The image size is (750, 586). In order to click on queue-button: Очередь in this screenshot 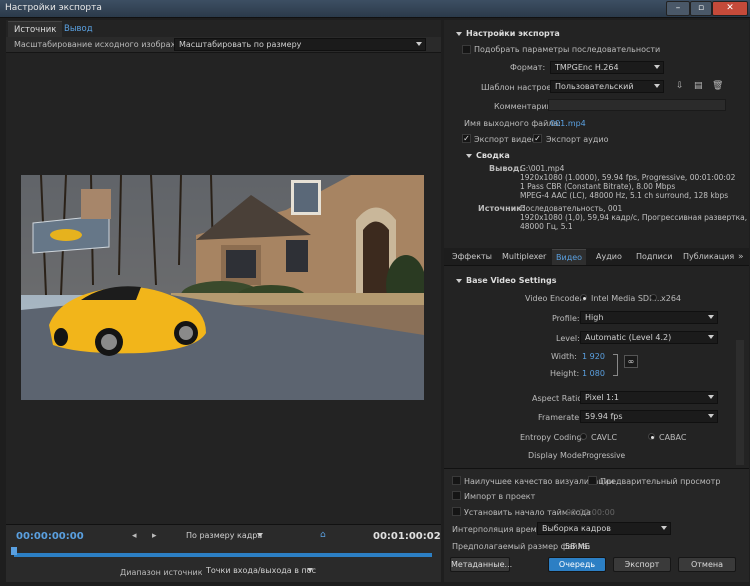, I will do `click(577, 564)`.